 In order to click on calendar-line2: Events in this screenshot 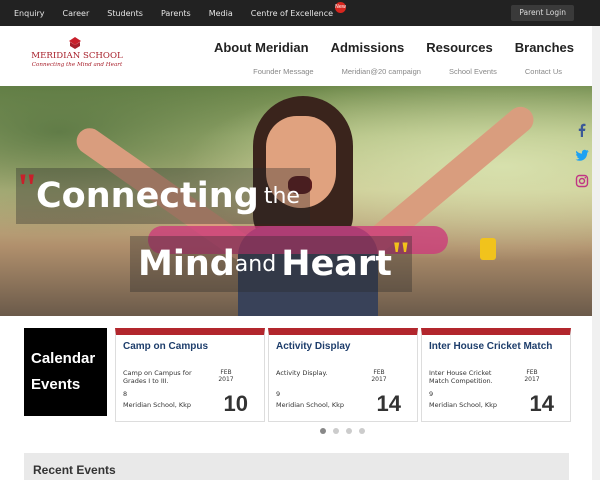, I will do `click(56, 384)`.